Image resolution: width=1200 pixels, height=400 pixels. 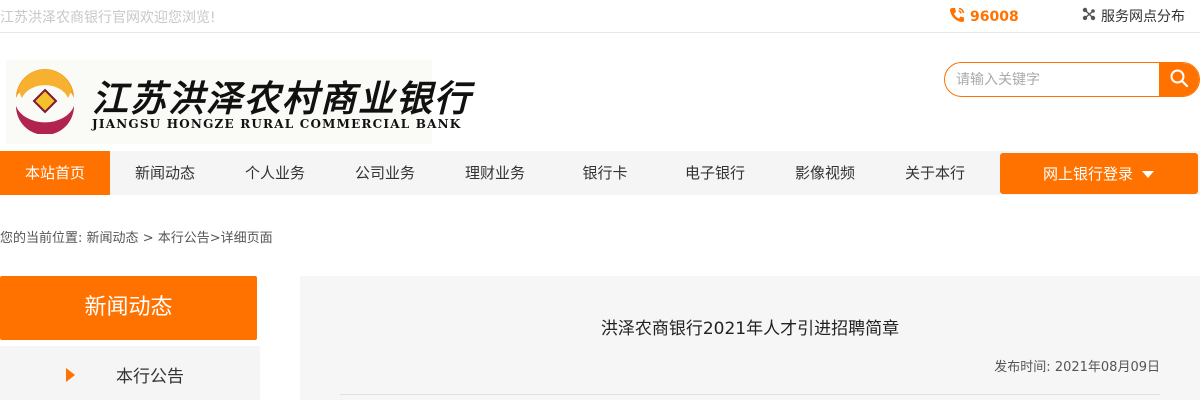 What do you see at coordinates (113, 238) in the screenshot?
I see `breadcrumb-link-news: 新闻动态` at bounding box center [113, 238].